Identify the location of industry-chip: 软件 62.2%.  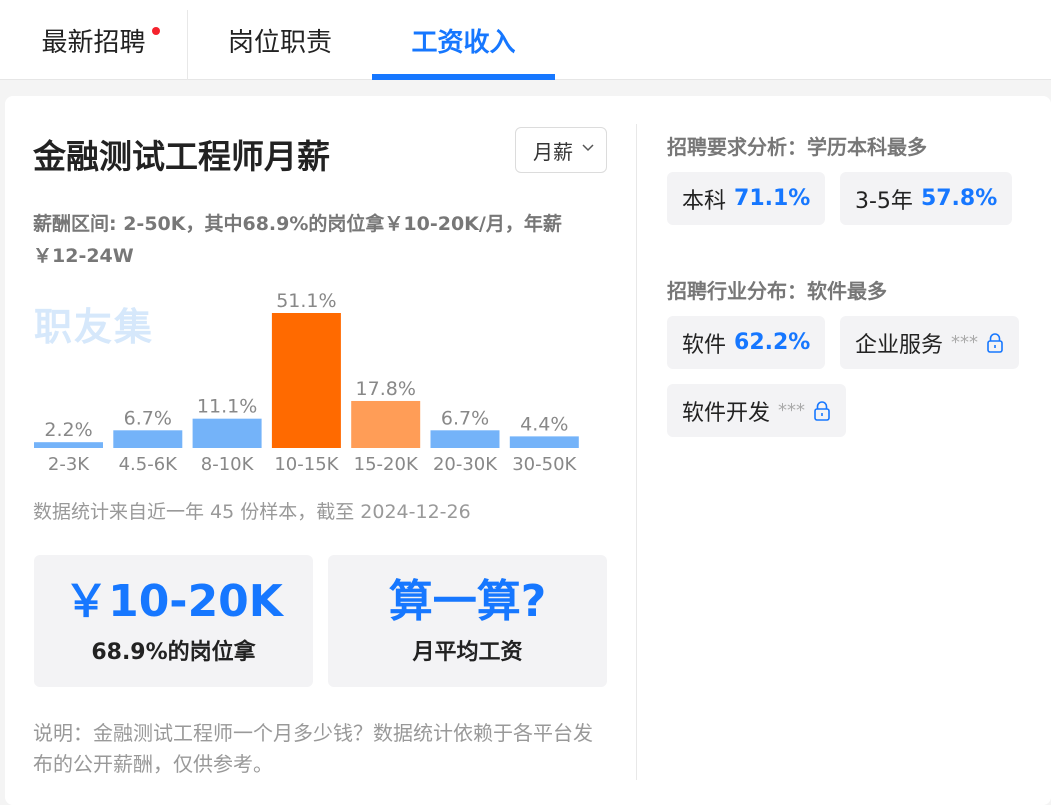
(746, 342).